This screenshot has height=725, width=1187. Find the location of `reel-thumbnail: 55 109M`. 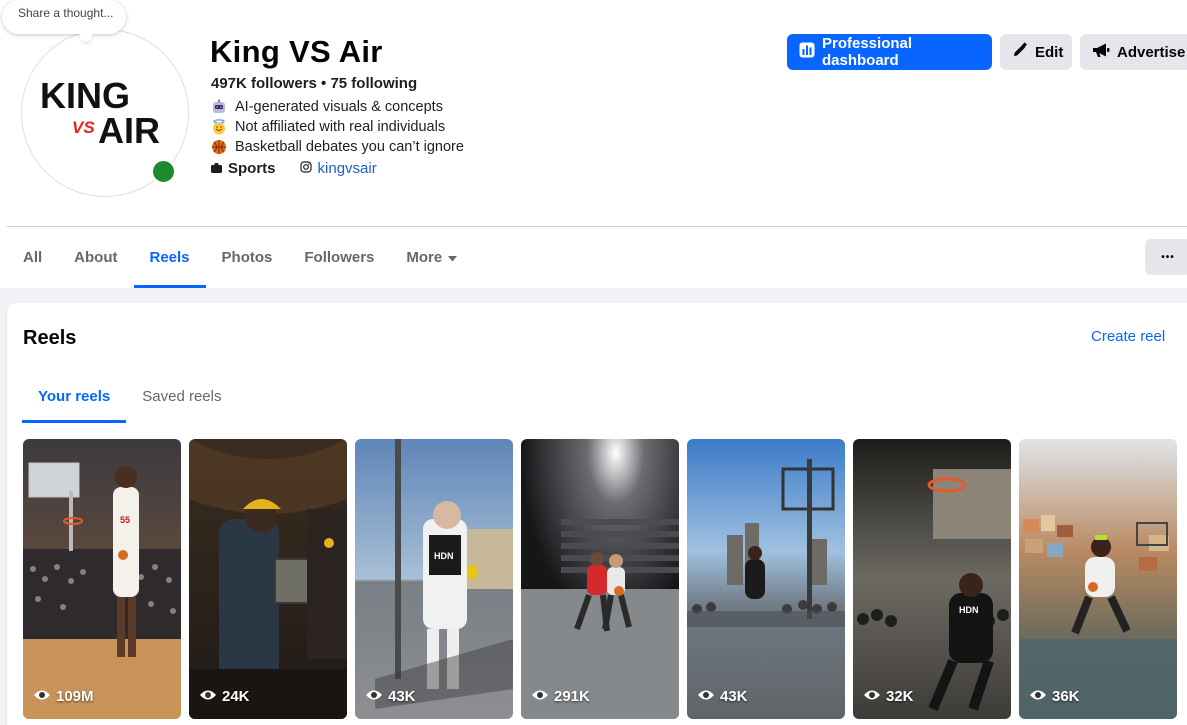

reel-thumbnail: 55 109M is located at coordinates (102, 579).